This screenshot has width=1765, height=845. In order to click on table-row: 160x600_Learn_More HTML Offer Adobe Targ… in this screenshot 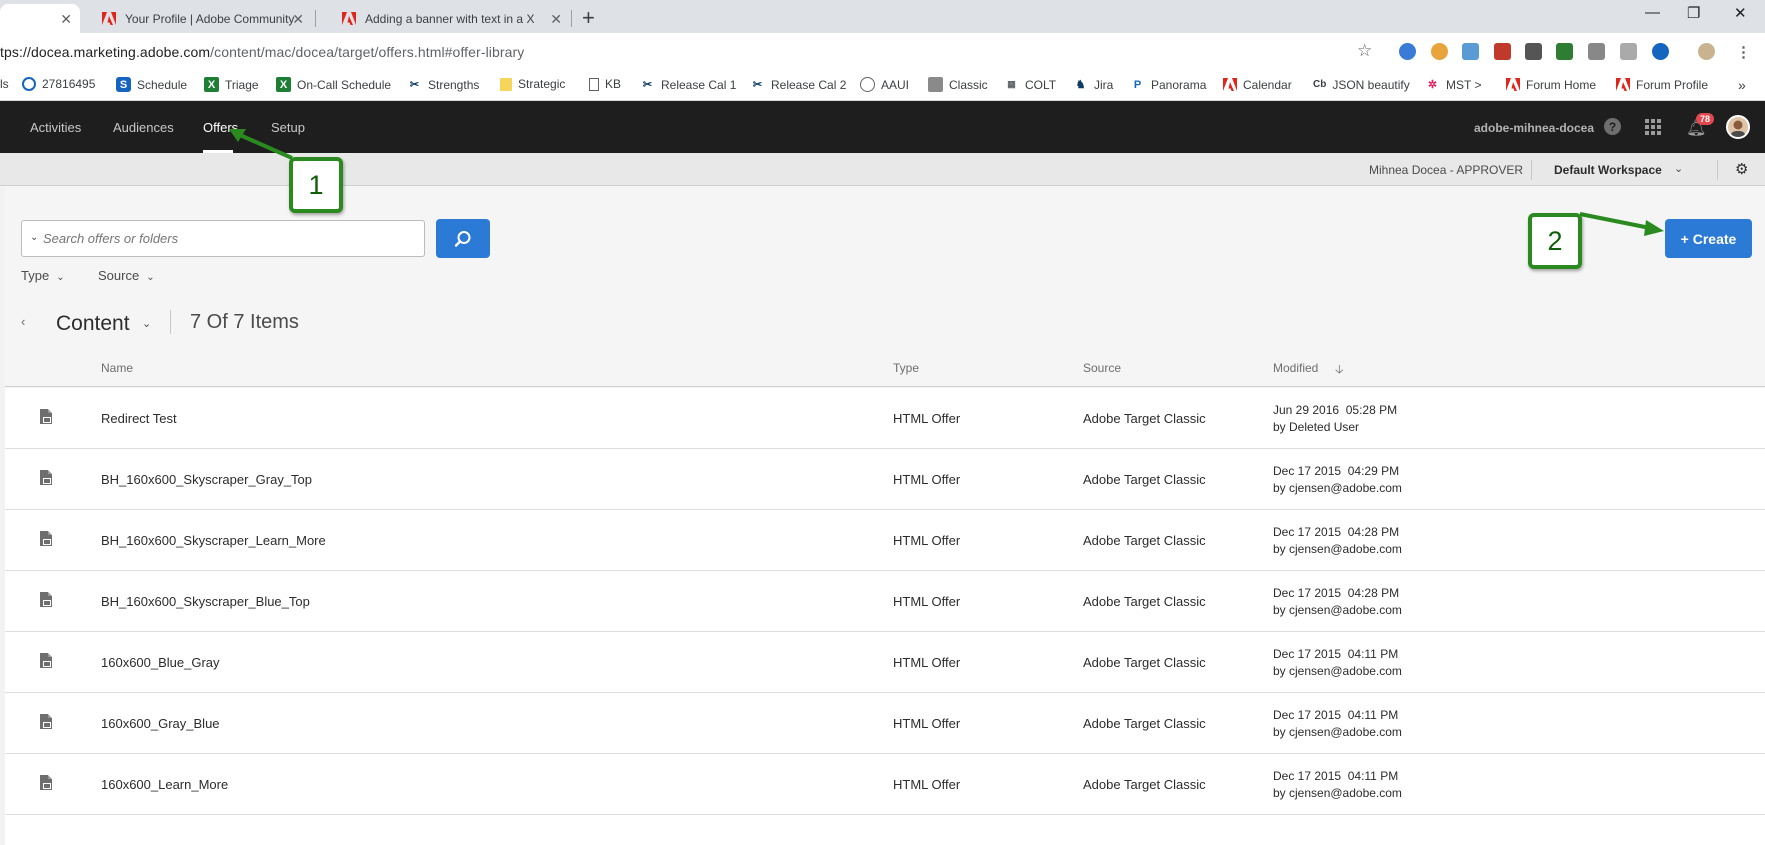, I will do `click(885, 784)`.